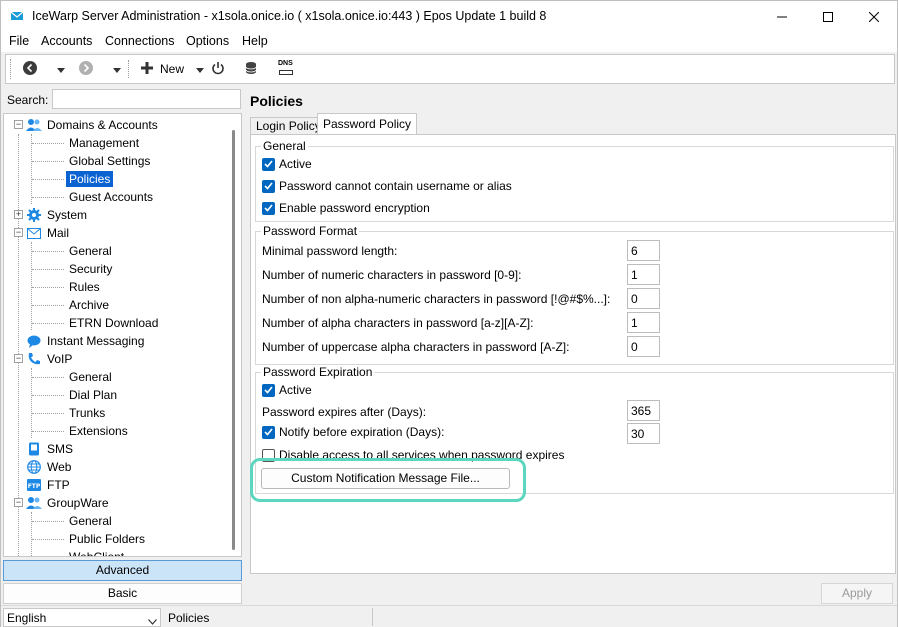 This screenshot has width=898, height=627. Describe the element at coordinates (140, 41) in the screenshot. I see `menu-connections: Connections` at that location.